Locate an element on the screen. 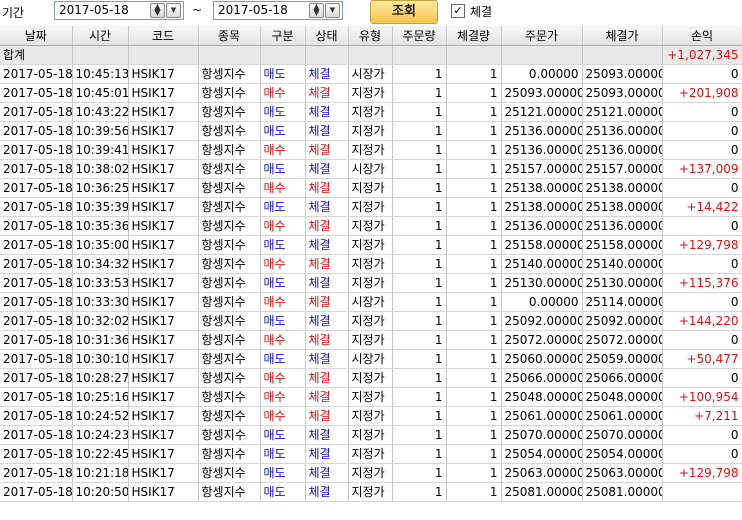  start-date-value: 2017-05-18 is located at coordinates (94, 10).